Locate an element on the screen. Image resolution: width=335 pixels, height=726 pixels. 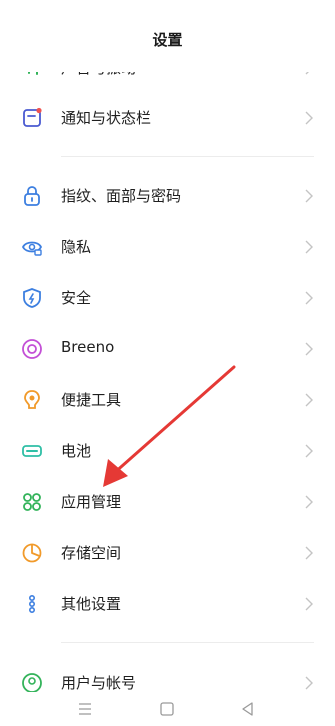
battery-icon is located at coordinates (32, 451).